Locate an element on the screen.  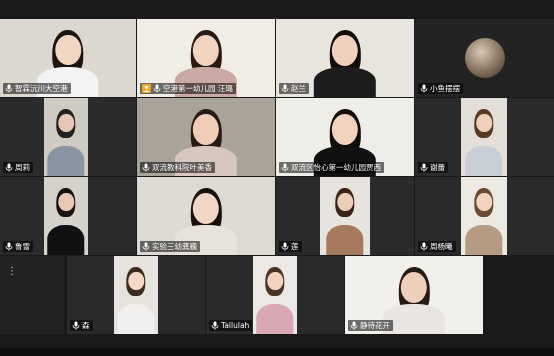
participant-tile: 谢蕾 is located at coordinates (484, 137).